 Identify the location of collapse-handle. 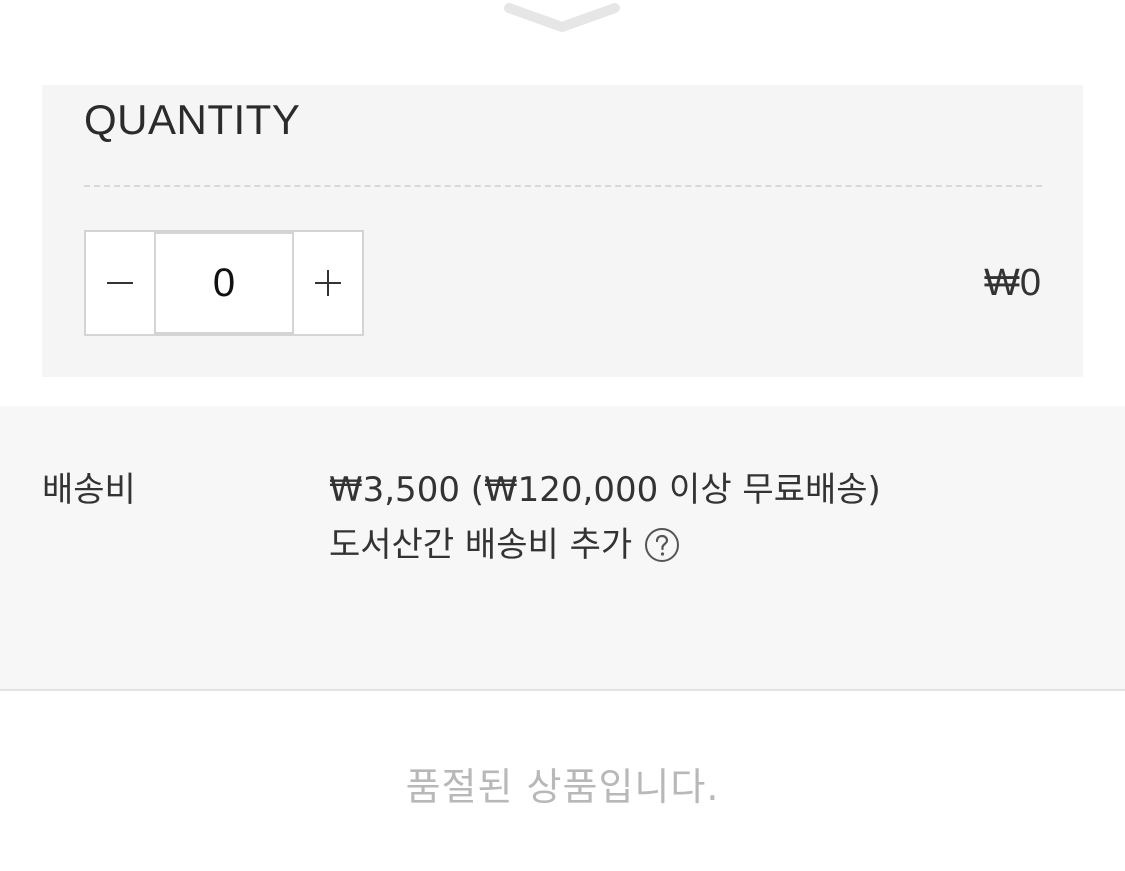
(562, 19).